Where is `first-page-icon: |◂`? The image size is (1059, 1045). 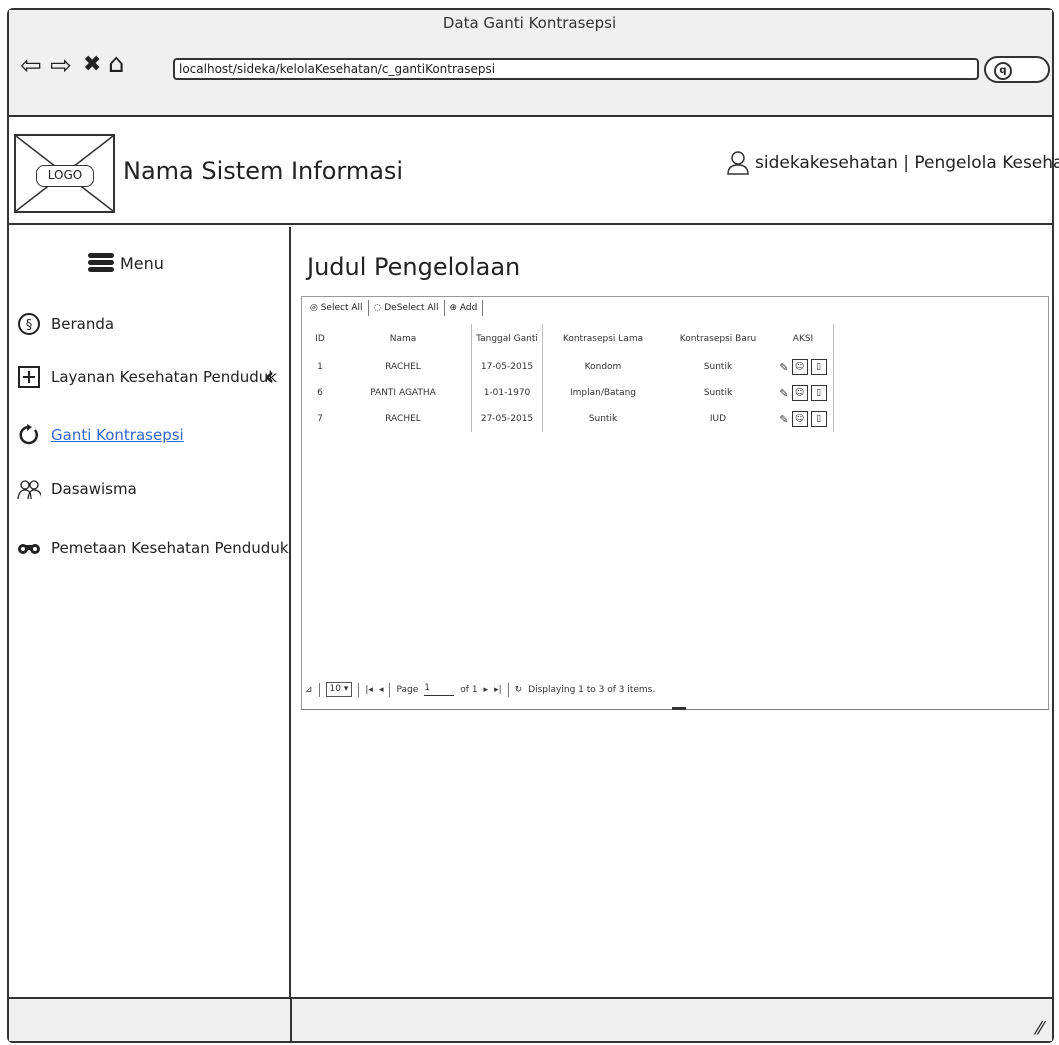 first-page-icon: |◂ is located at coordinates (369, 690).